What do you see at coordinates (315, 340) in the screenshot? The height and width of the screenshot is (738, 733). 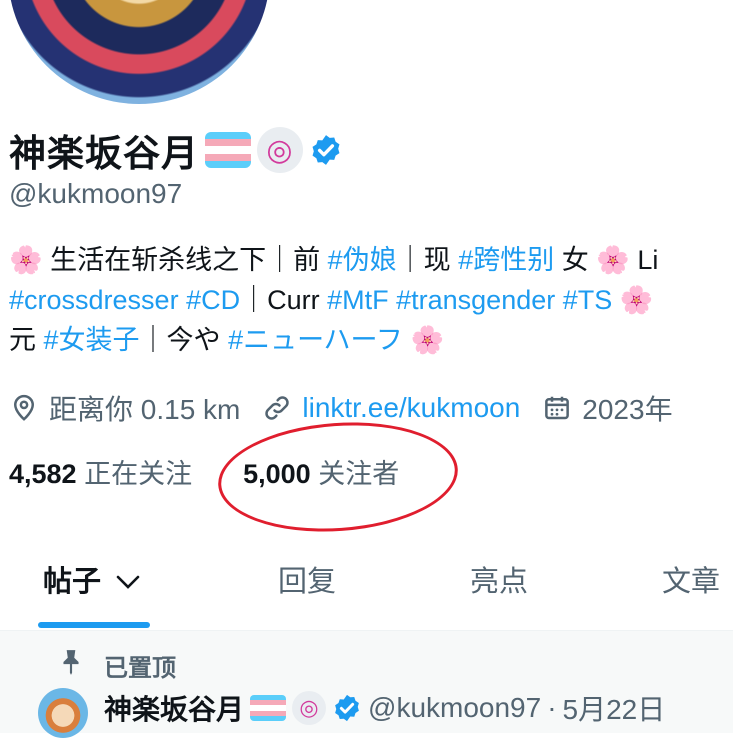 I see `hashtag-link: #ニューハーフ` at bounding box center [315, 340].